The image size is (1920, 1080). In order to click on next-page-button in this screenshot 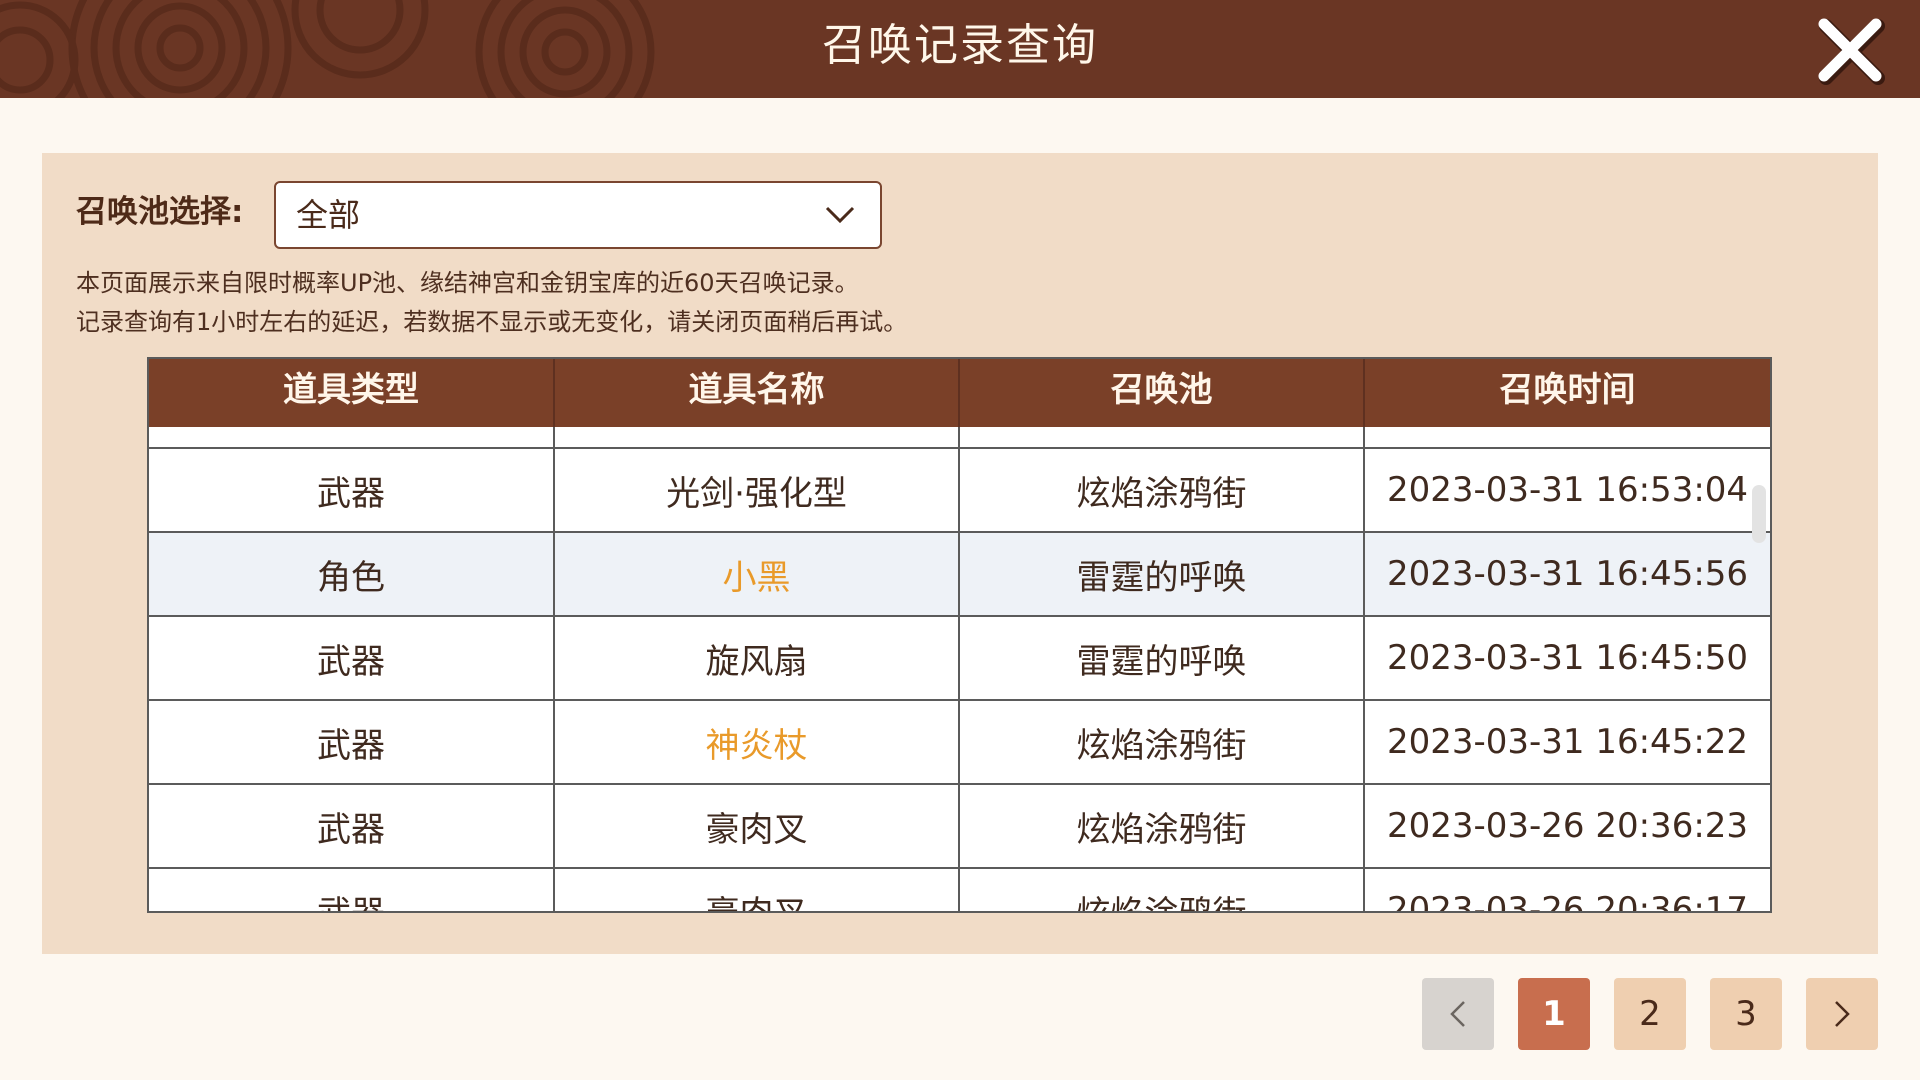, I will do `click(1842, 1014)`.